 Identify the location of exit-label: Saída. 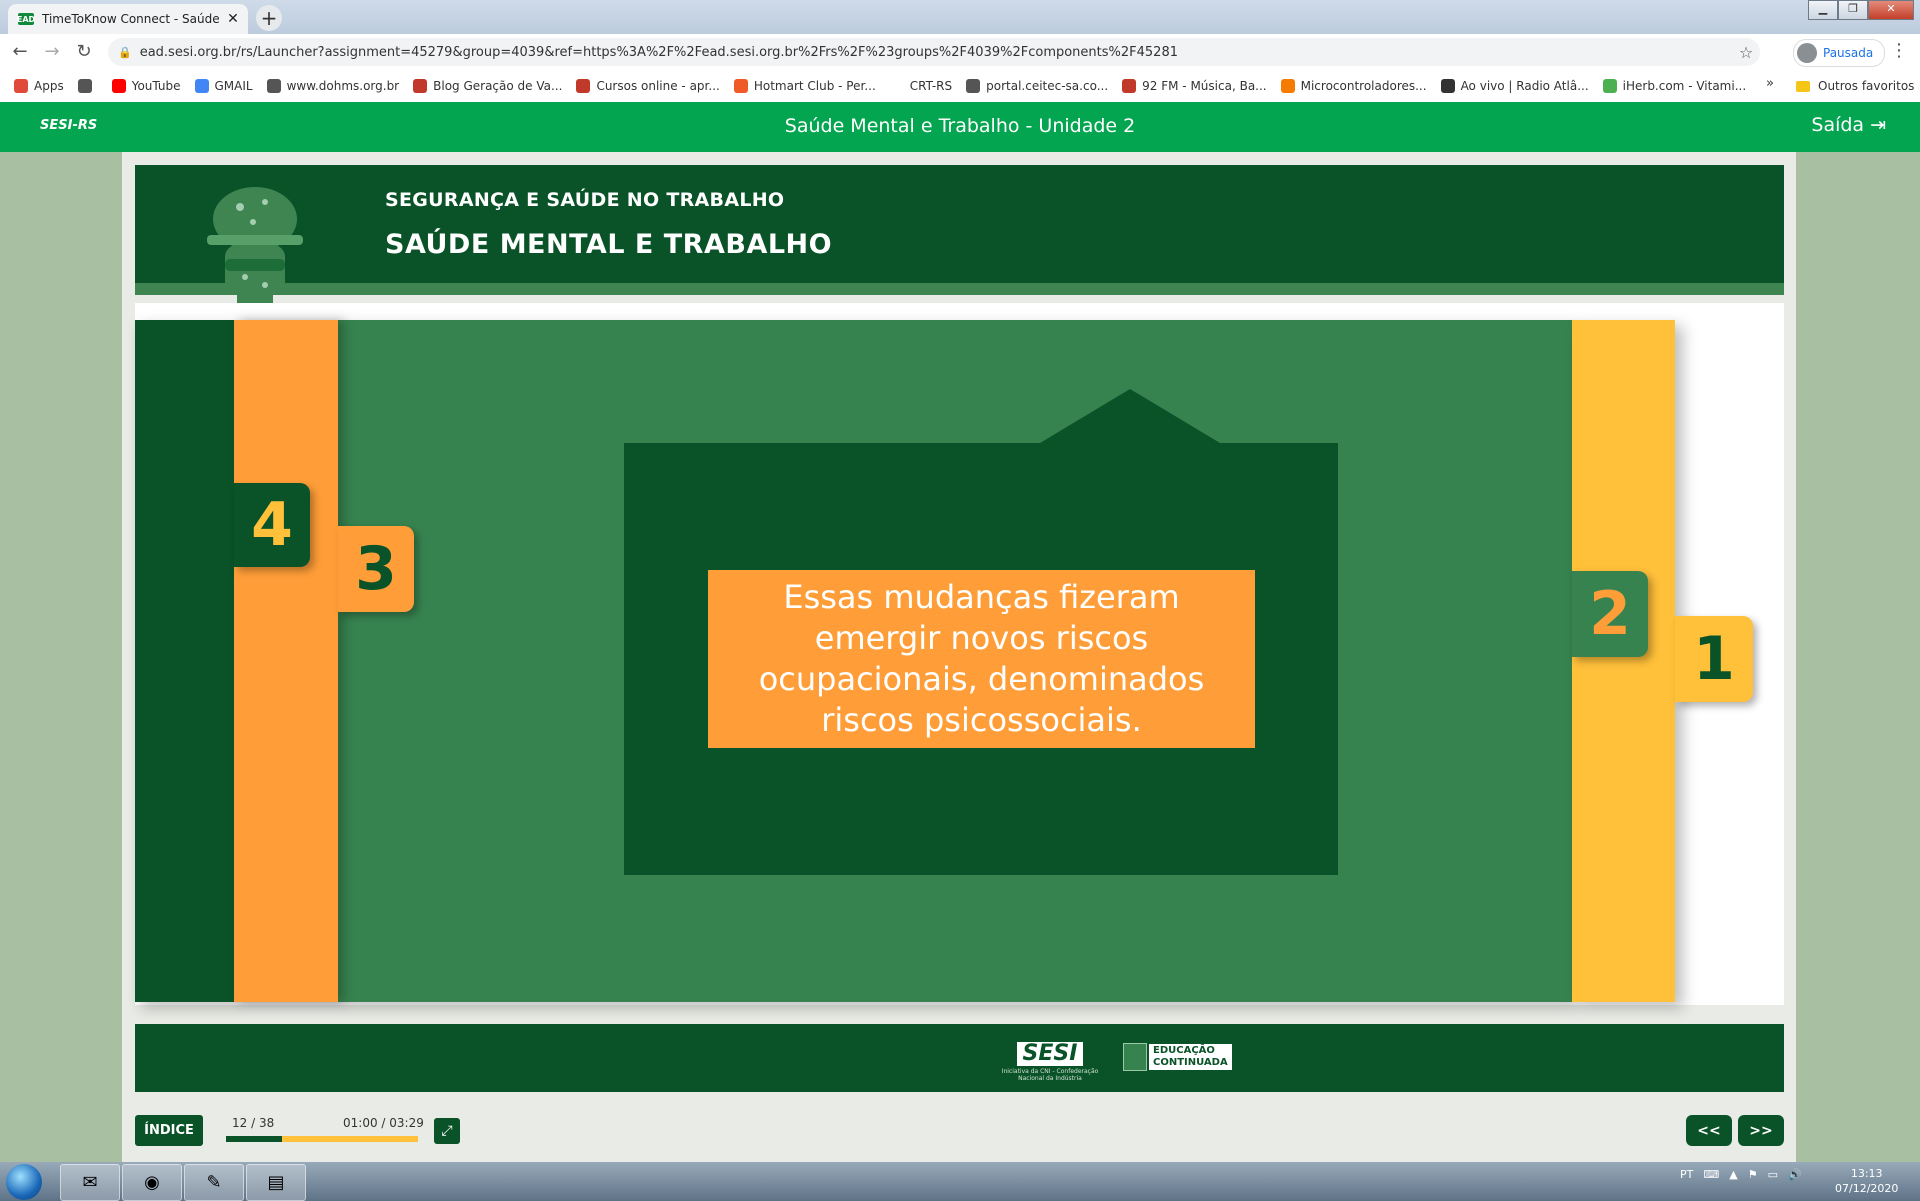
(1838, 125).